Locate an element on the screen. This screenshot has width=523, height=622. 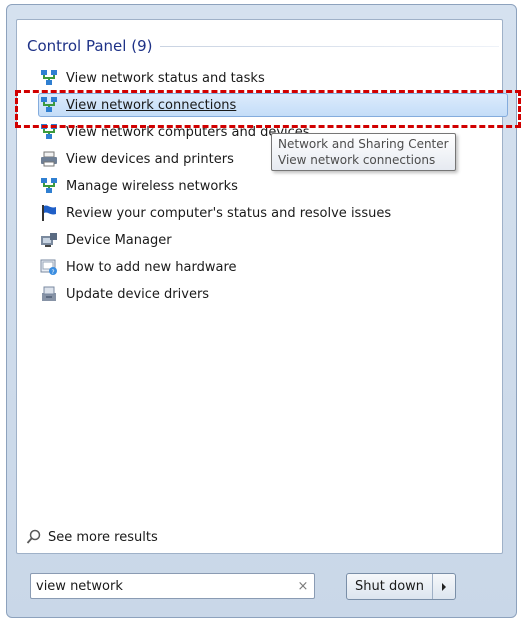
shutdown-button: Shut down is located at coordinates (390, 586).